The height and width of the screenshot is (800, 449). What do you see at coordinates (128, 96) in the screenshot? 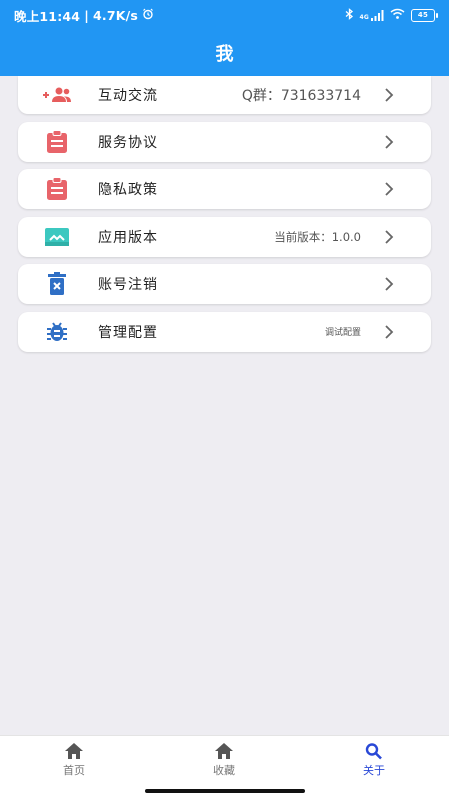
I see `menu-item-label: 互动交流` at bounding box center [128, 96].